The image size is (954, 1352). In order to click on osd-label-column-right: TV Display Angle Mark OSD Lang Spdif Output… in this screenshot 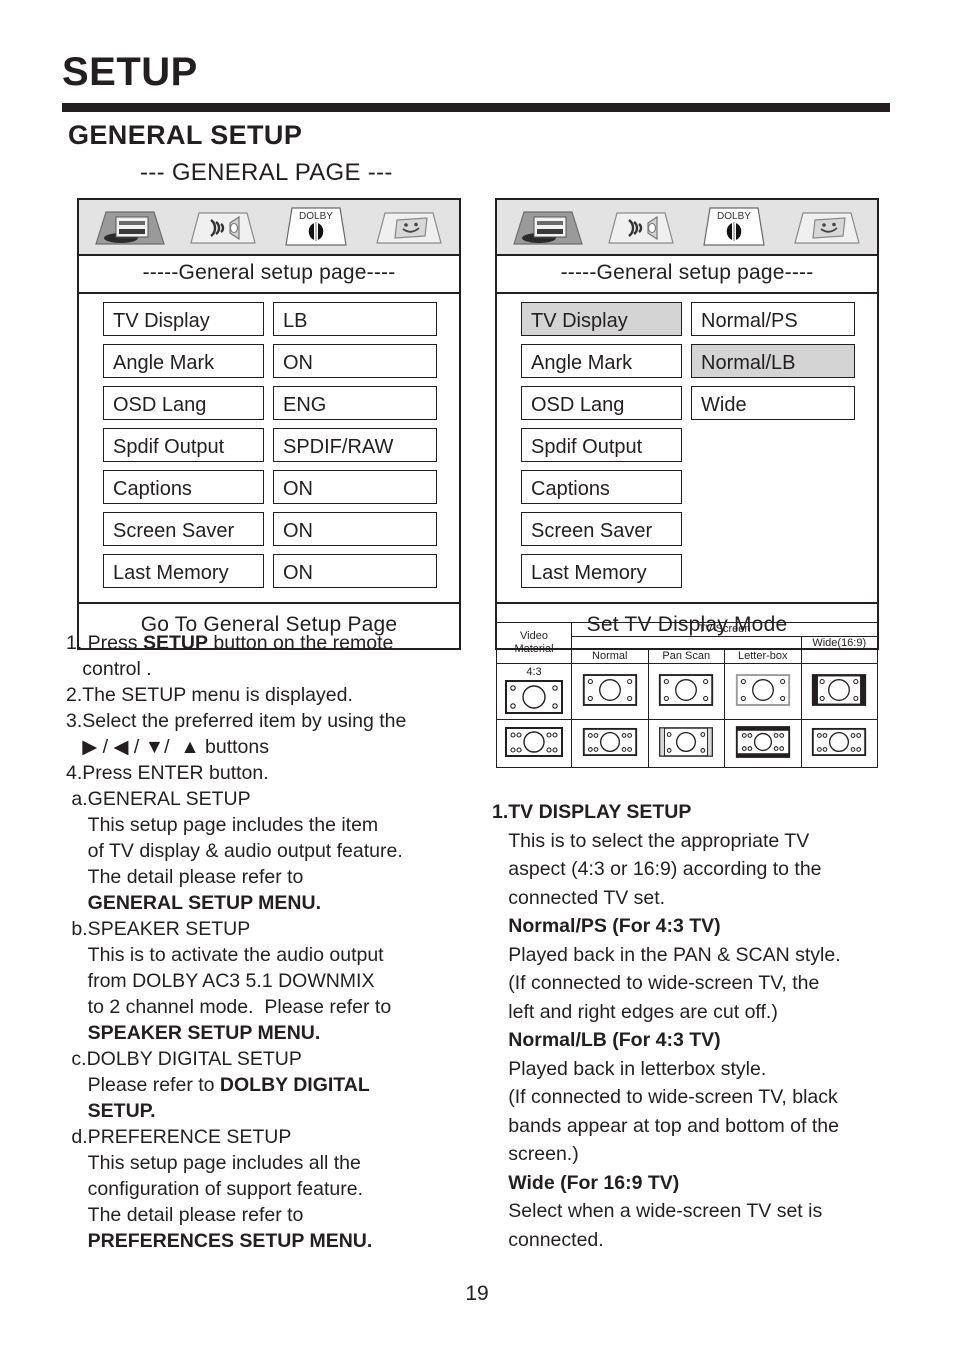, I will do `click(592, 449)`.